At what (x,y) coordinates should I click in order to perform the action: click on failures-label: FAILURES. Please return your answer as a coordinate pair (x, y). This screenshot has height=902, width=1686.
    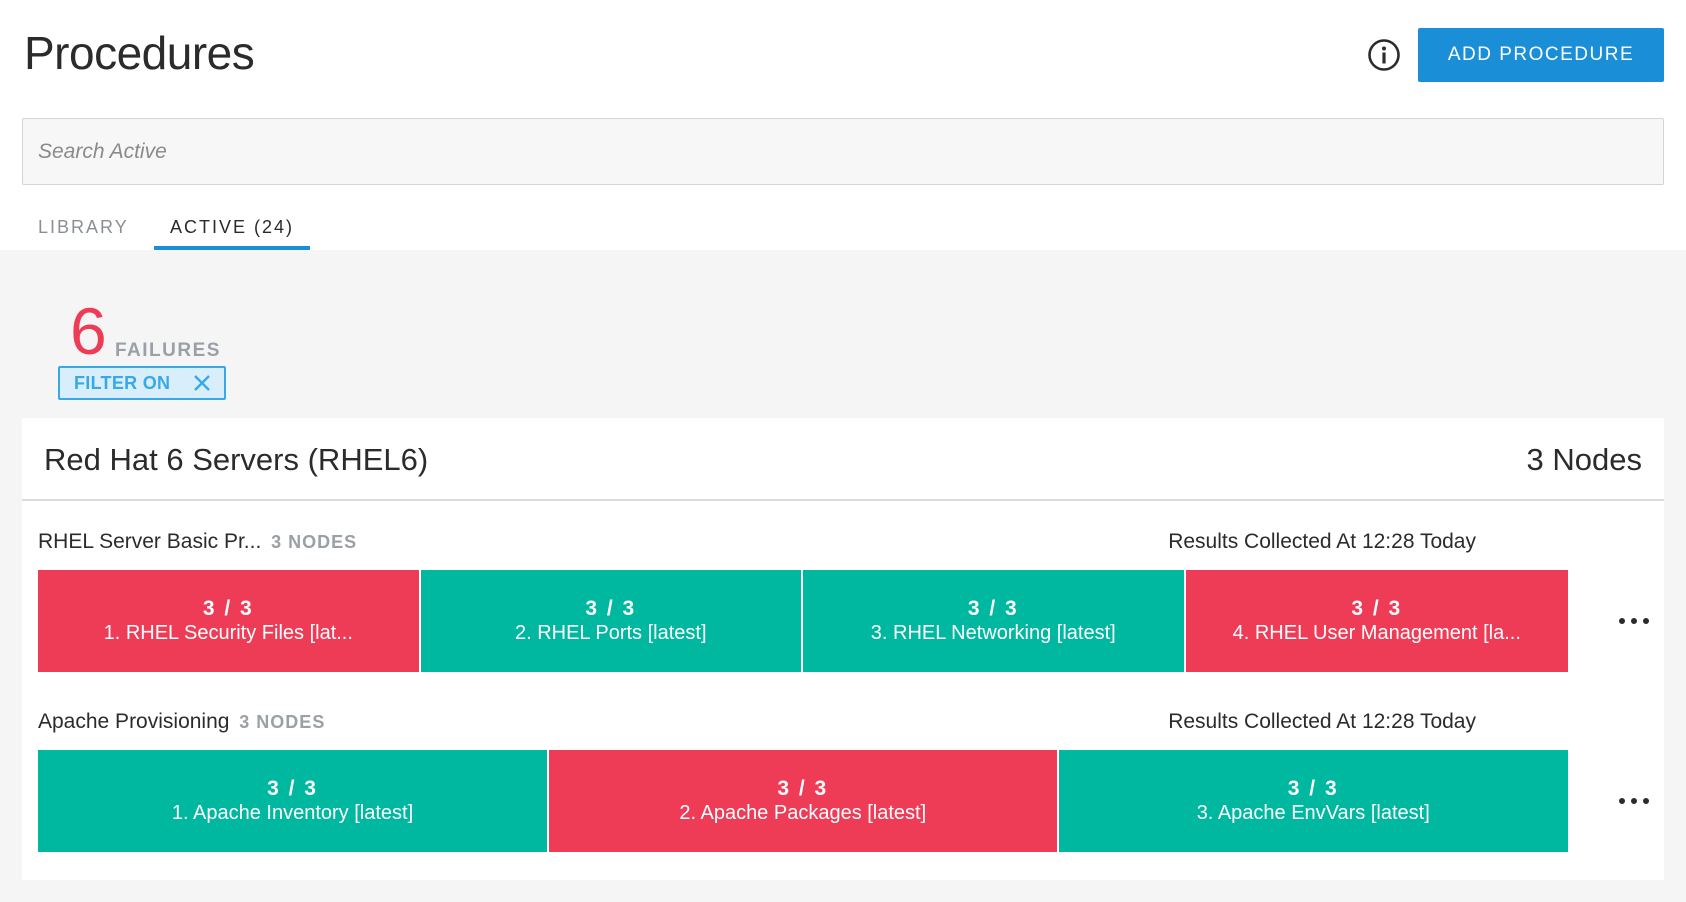
    Looking at the image, I should click on (168, 350).